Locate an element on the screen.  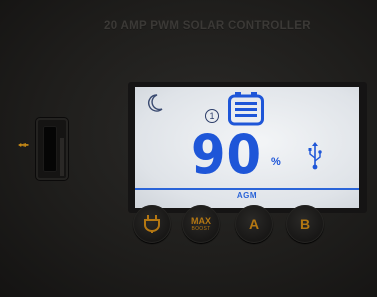
battery-type-label: AGM is located at coordinates (247, 195).